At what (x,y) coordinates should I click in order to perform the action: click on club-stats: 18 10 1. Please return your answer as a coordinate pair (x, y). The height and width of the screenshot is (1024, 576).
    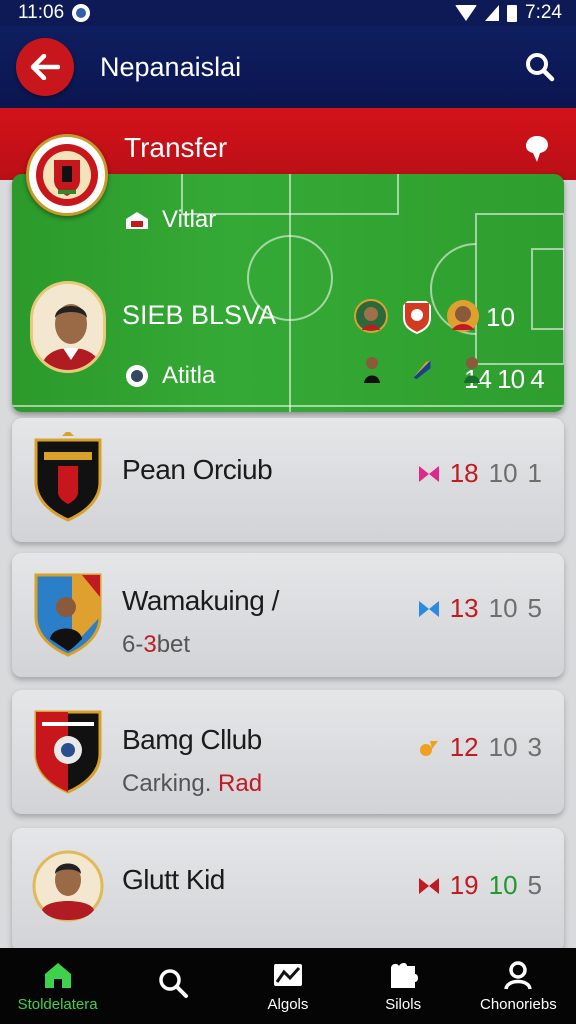
    Looking at the image, I should click on (480, 473).